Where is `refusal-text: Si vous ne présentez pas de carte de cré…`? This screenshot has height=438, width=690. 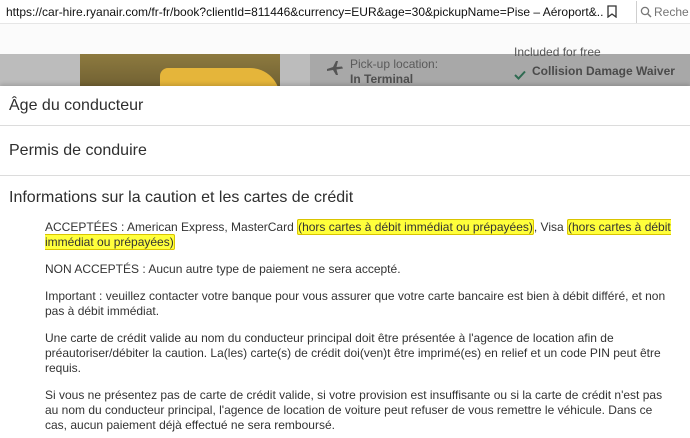 refusal-text: Si vous ne présentez pas de carte de cré… is located at coordinates (354, 410).